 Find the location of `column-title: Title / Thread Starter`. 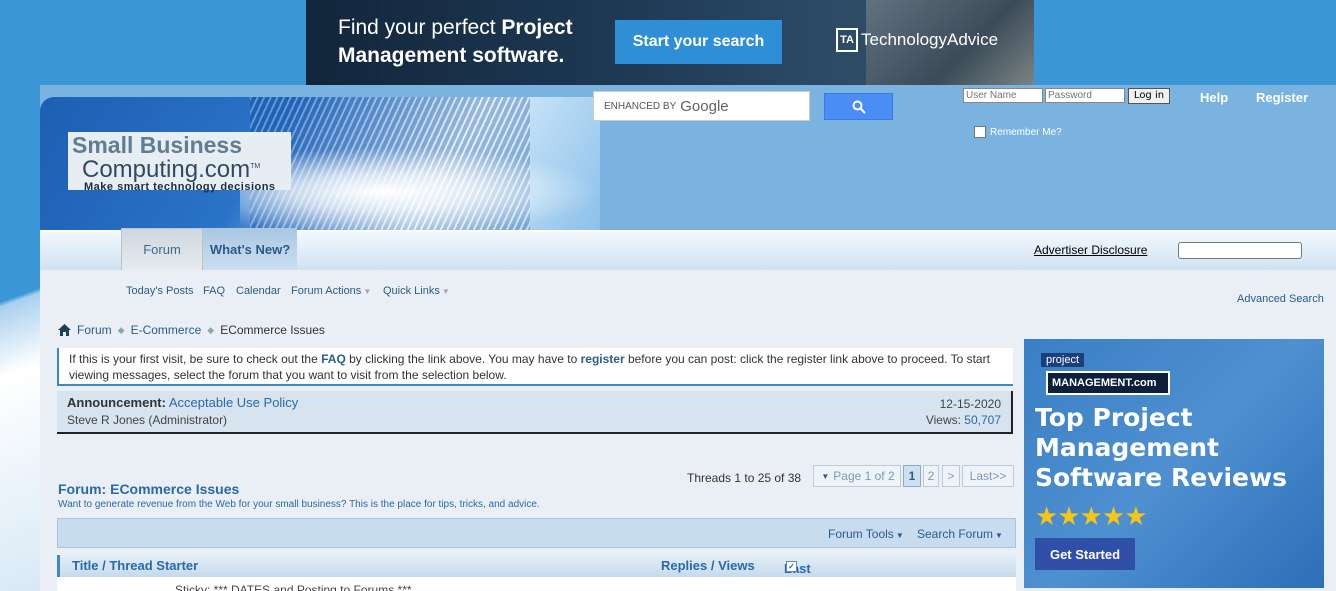

column-title: Title / Thread Starter is located at coordinates (135, 565).